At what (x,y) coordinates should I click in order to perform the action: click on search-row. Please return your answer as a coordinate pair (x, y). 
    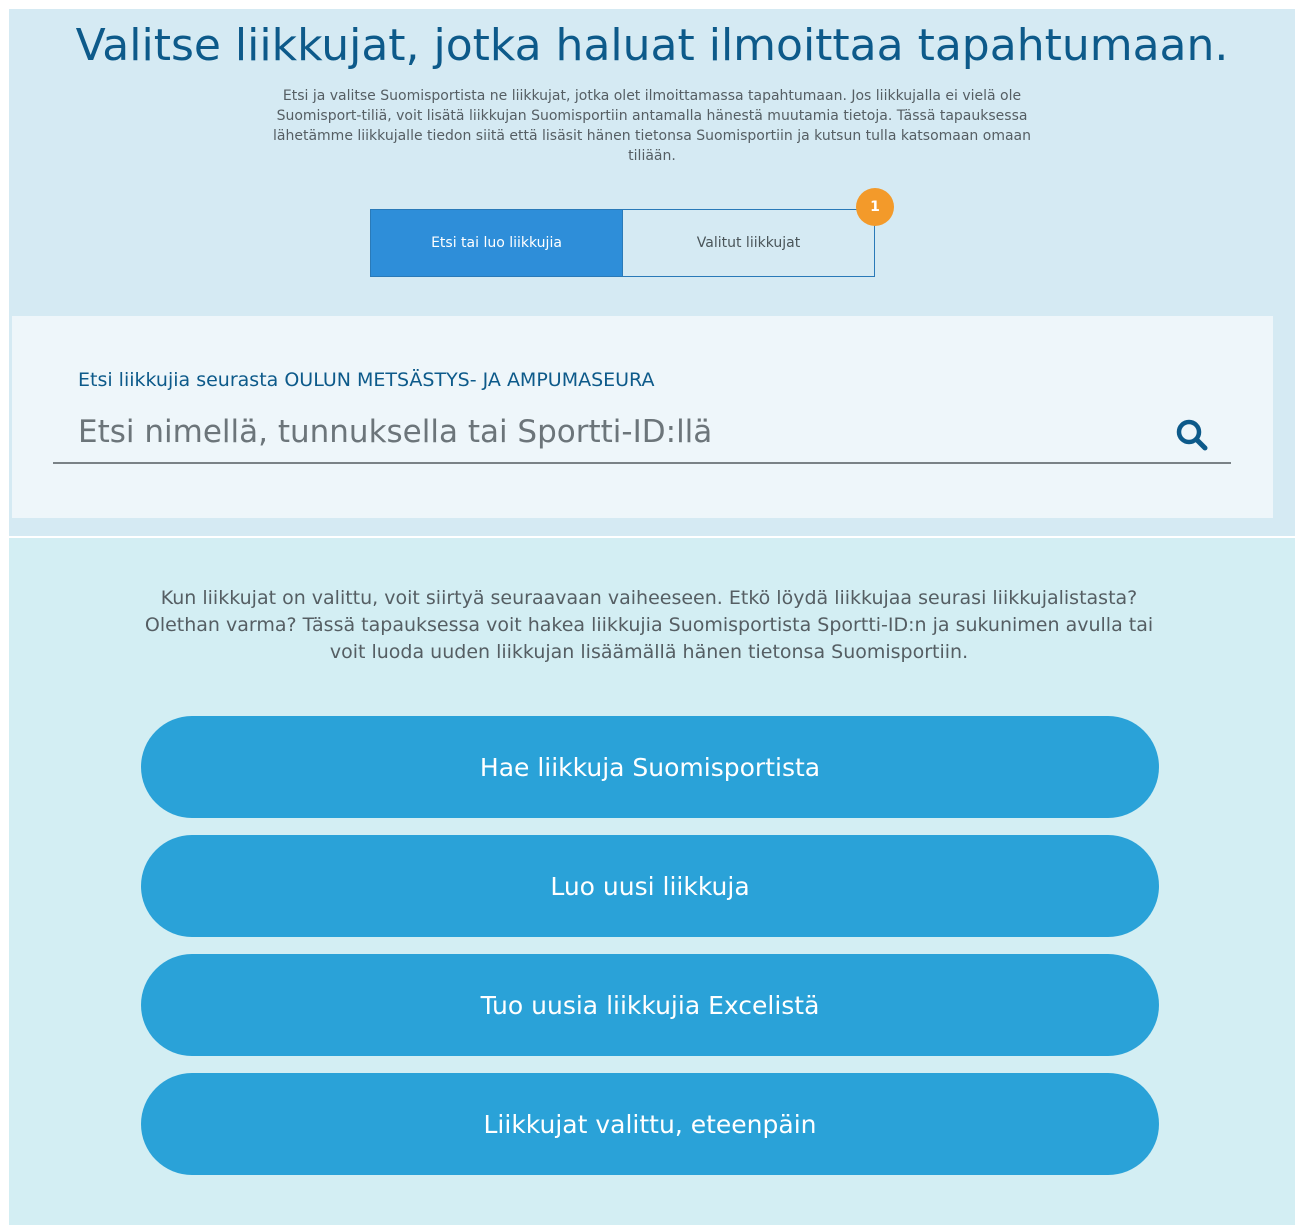
    Looking at the image, I should click on (642, 434).